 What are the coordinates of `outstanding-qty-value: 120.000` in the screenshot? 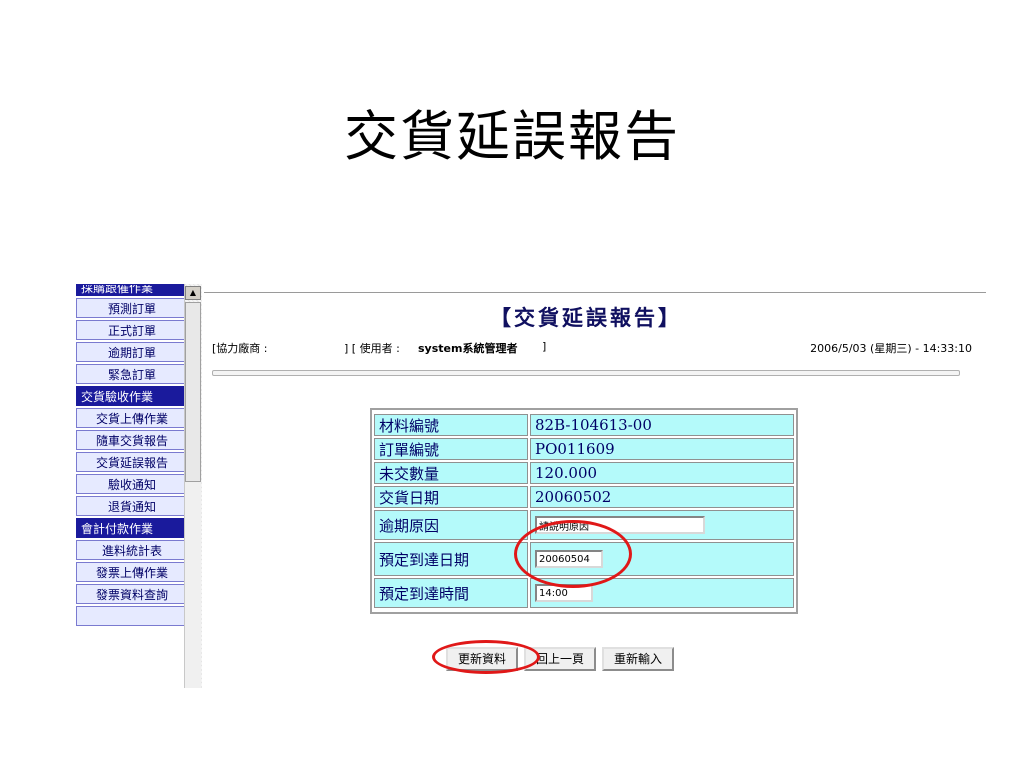 It's located at (662, 473).